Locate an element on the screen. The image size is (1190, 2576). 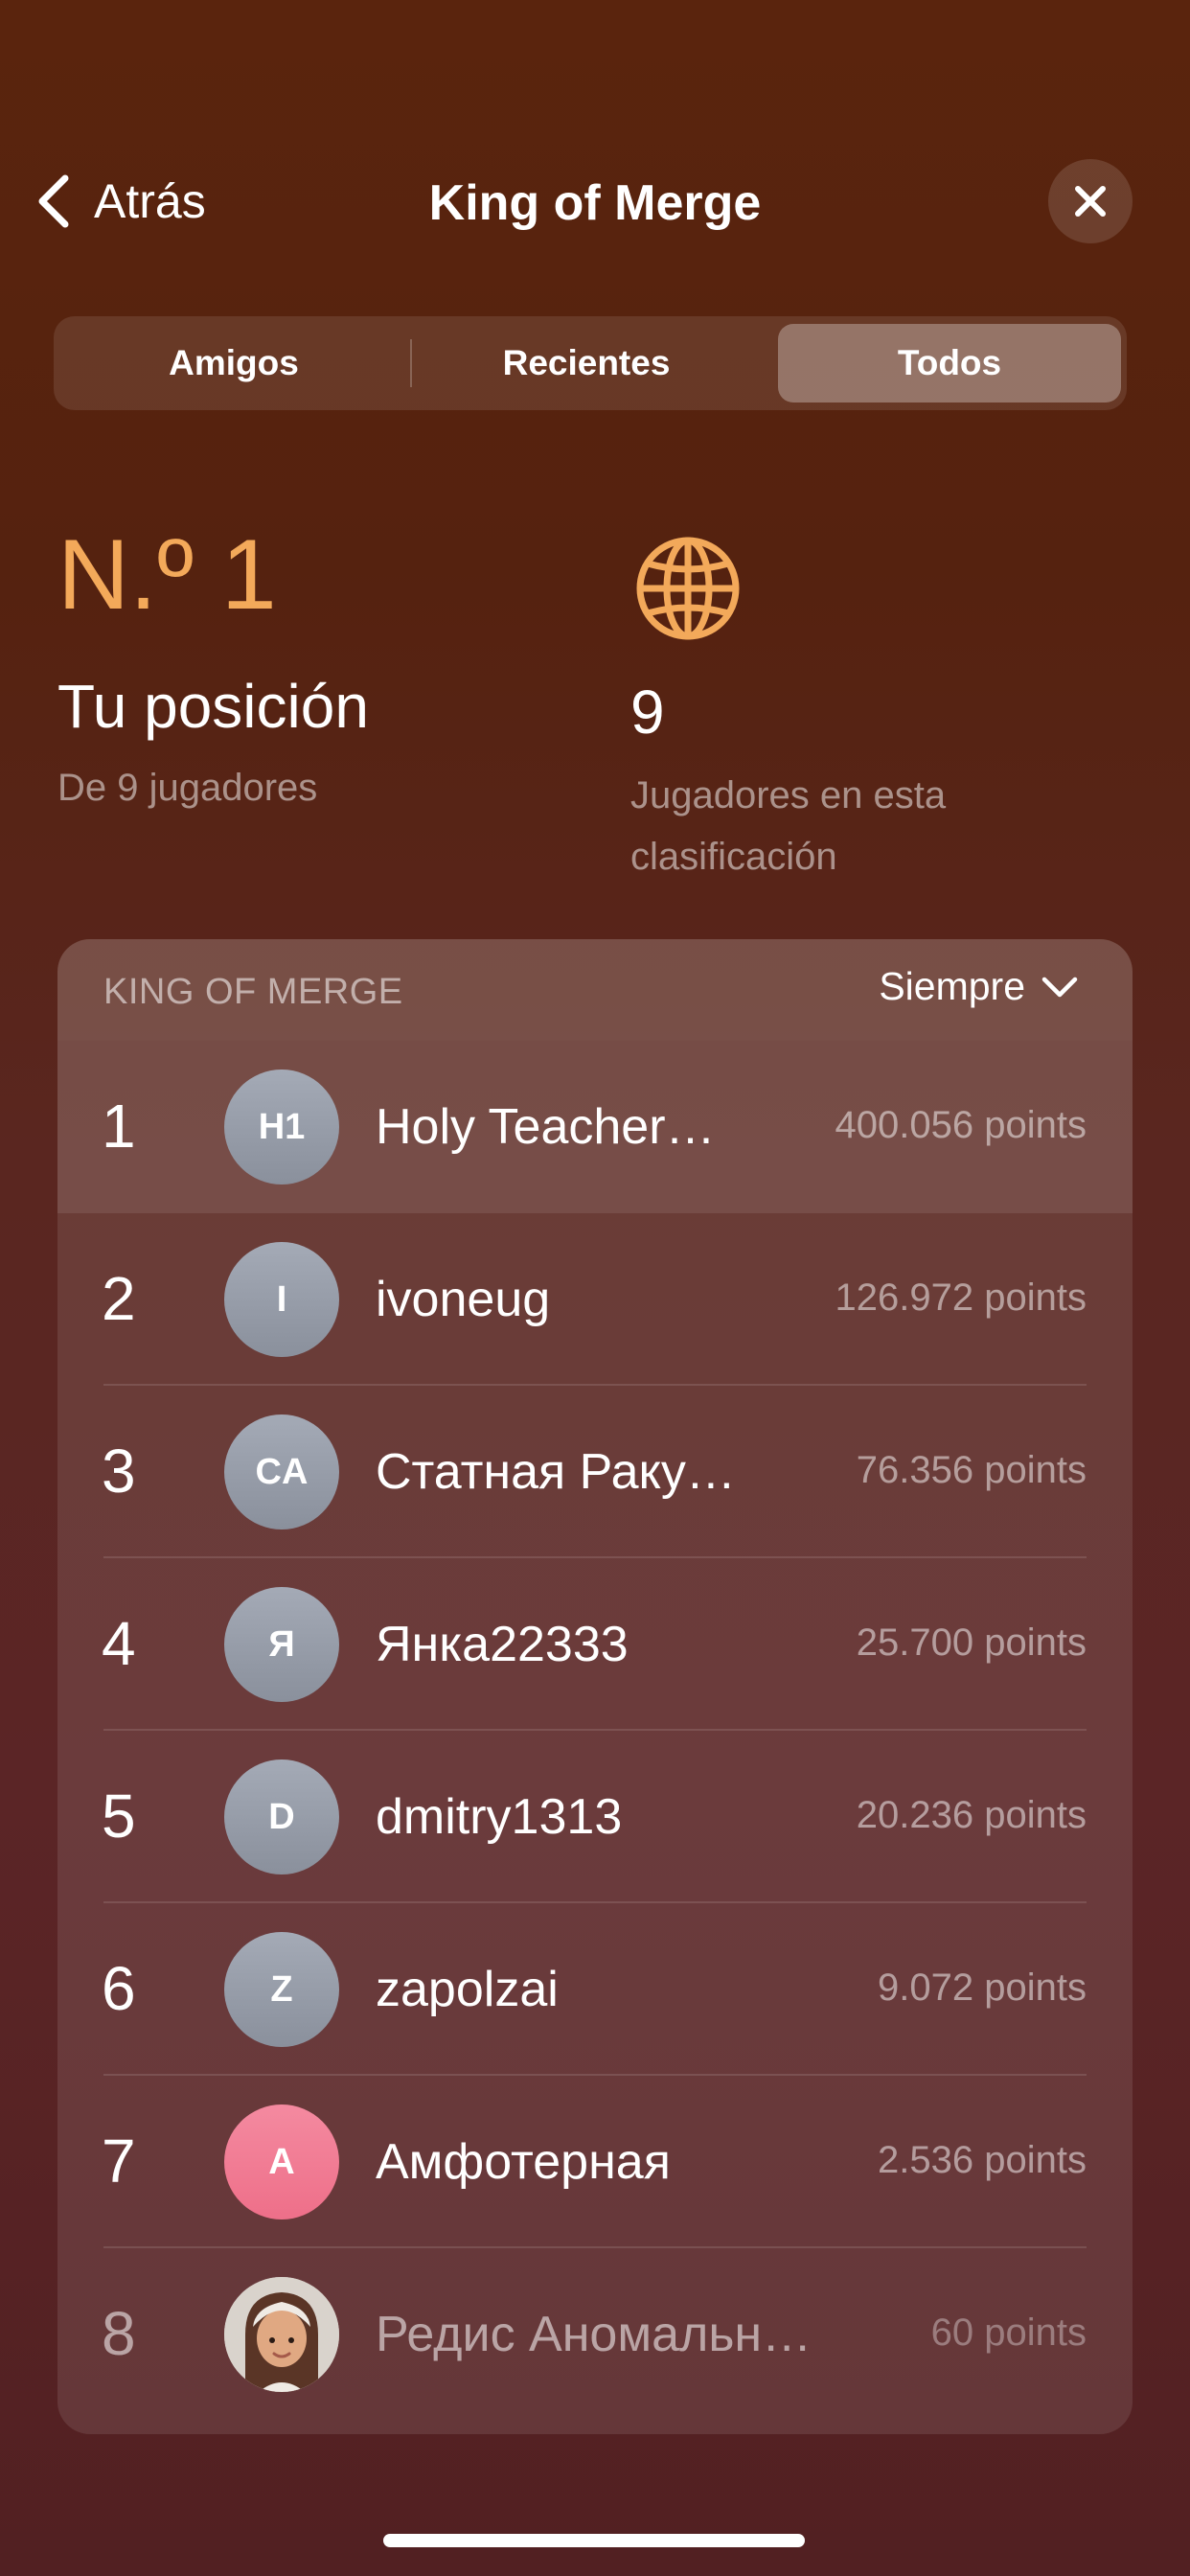
player-name: dmitry1313 is located at coordinates (500, 1817).